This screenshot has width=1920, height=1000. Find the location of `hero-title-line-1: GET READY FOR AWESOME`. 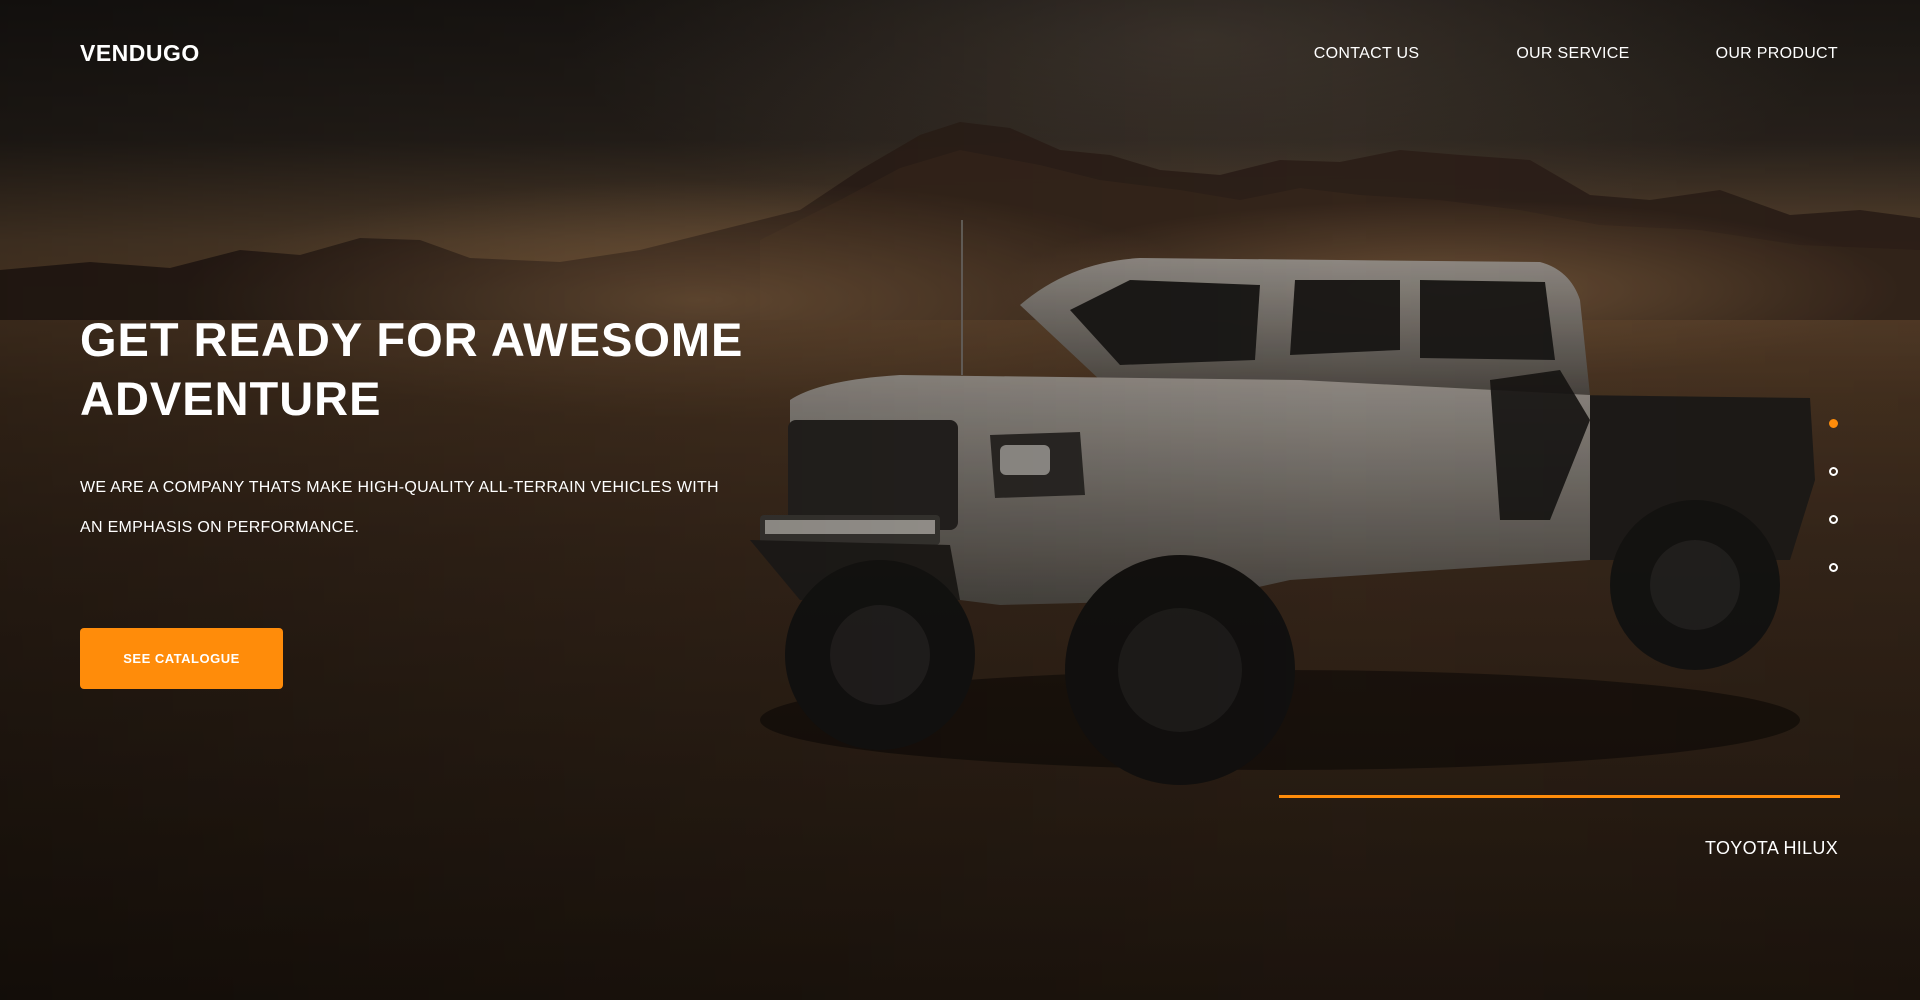

hero-title-line-1: GET READY FOR AWESOME is located at coordinates (412, 339).